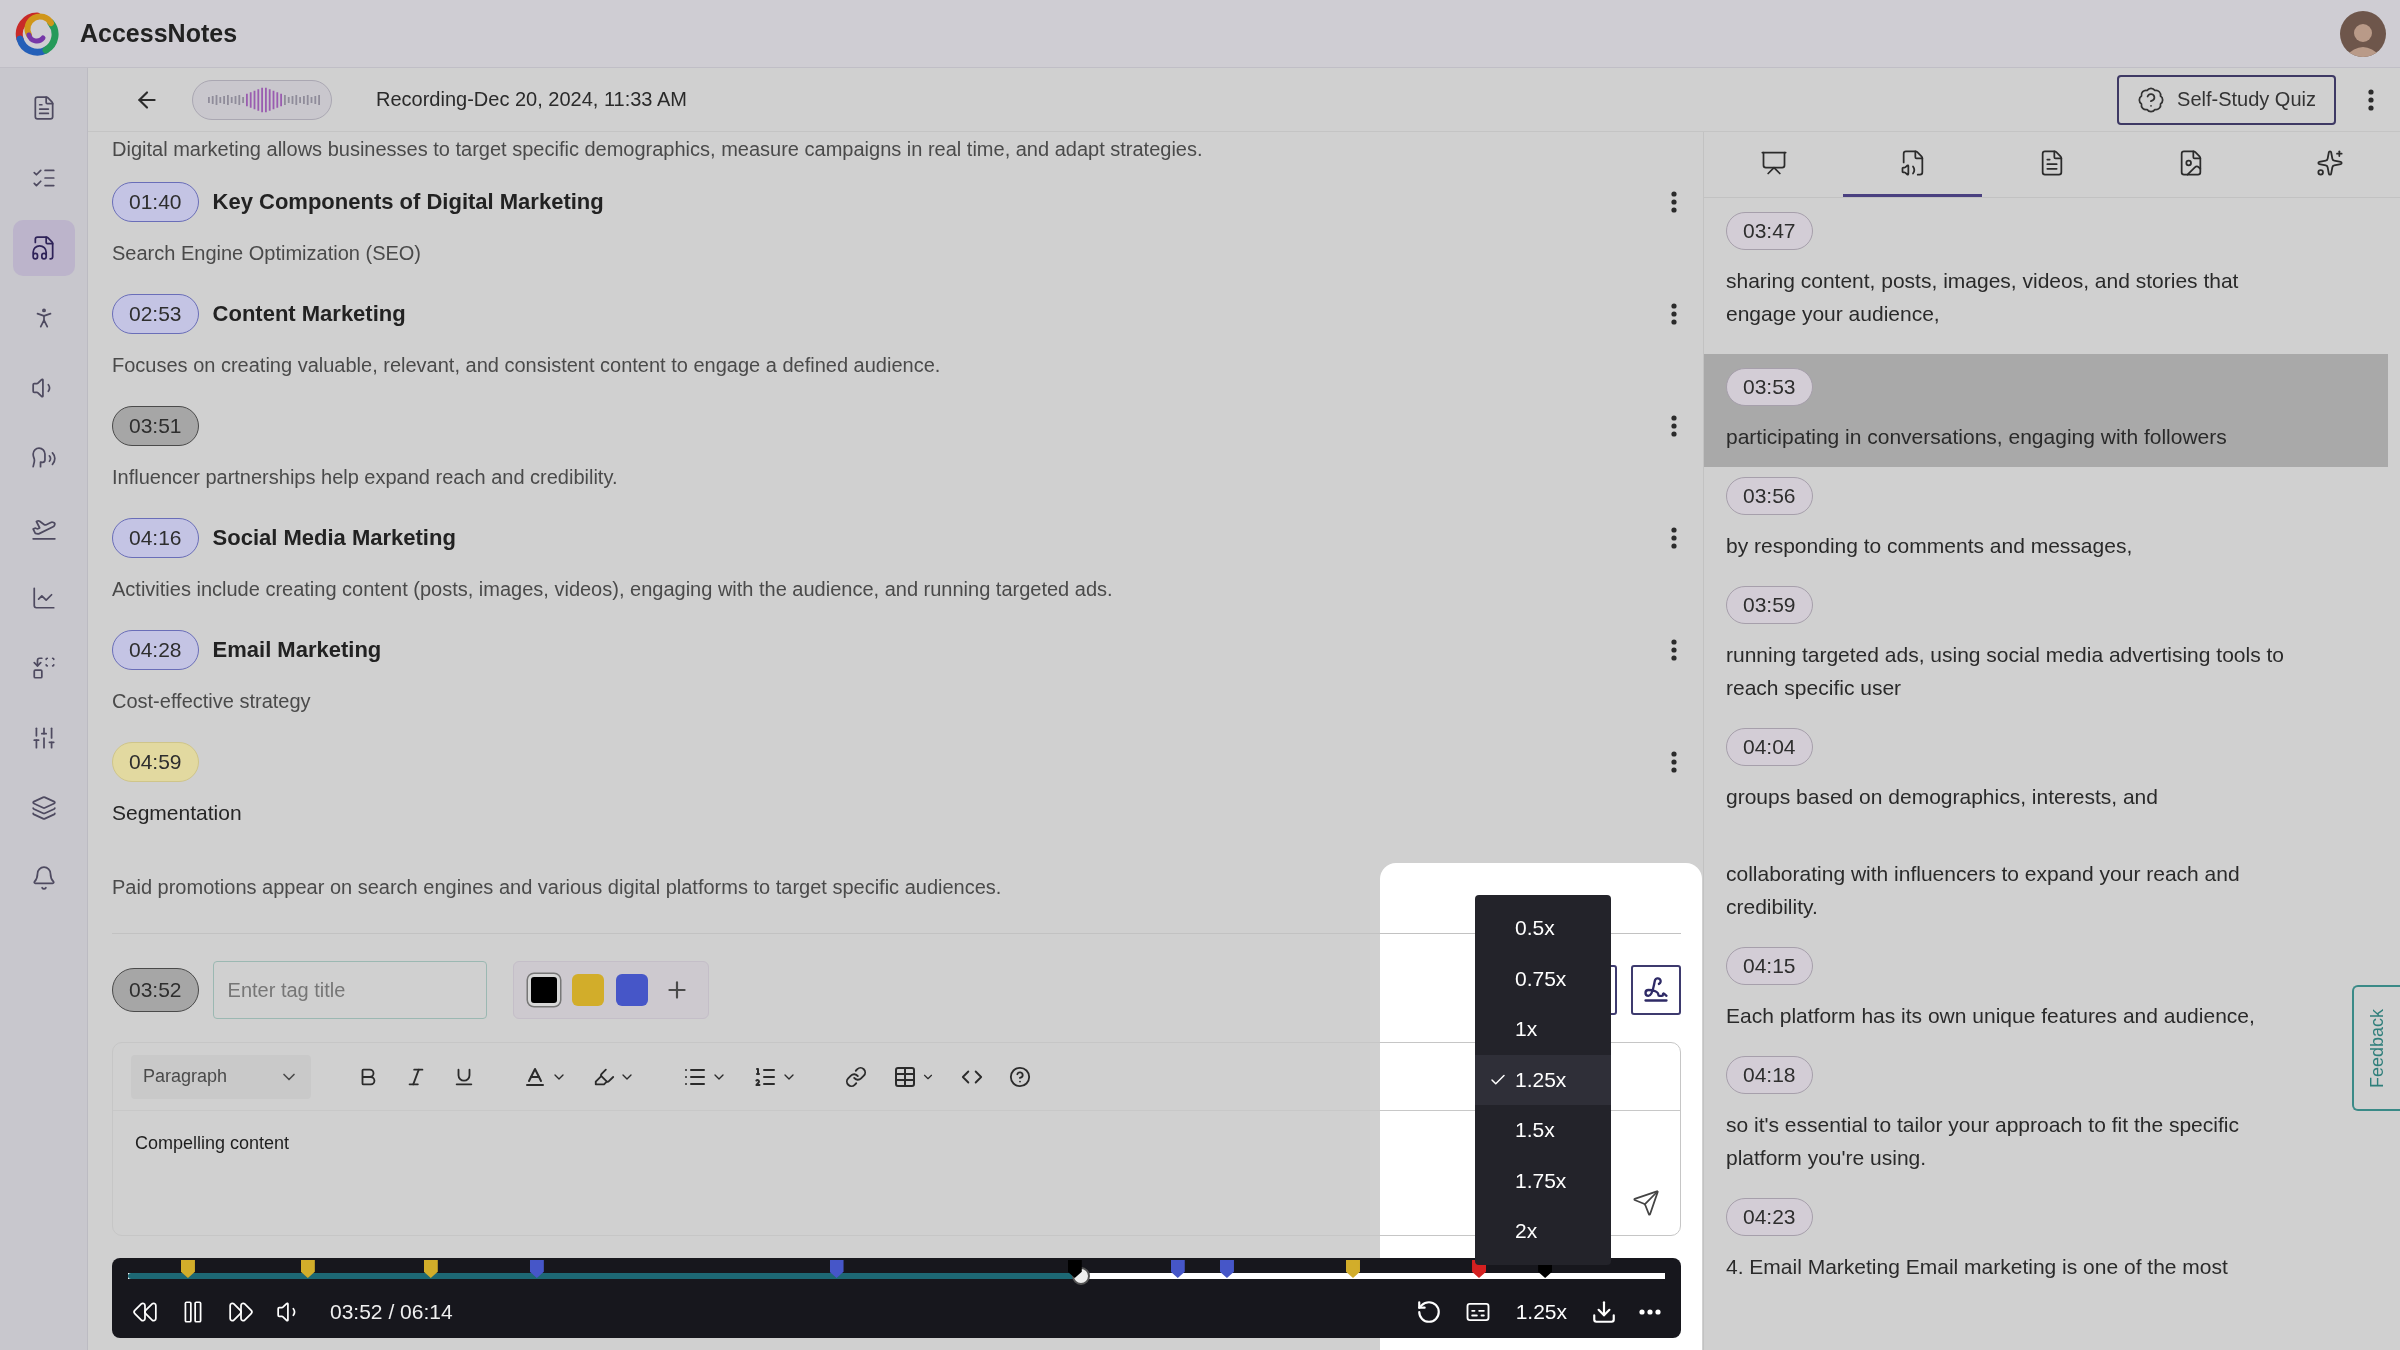 This screenshot has height=1350, width=2400. Describe the element at coordinates (856, 1076) in the screenshot. I see `link-icon` at that location.